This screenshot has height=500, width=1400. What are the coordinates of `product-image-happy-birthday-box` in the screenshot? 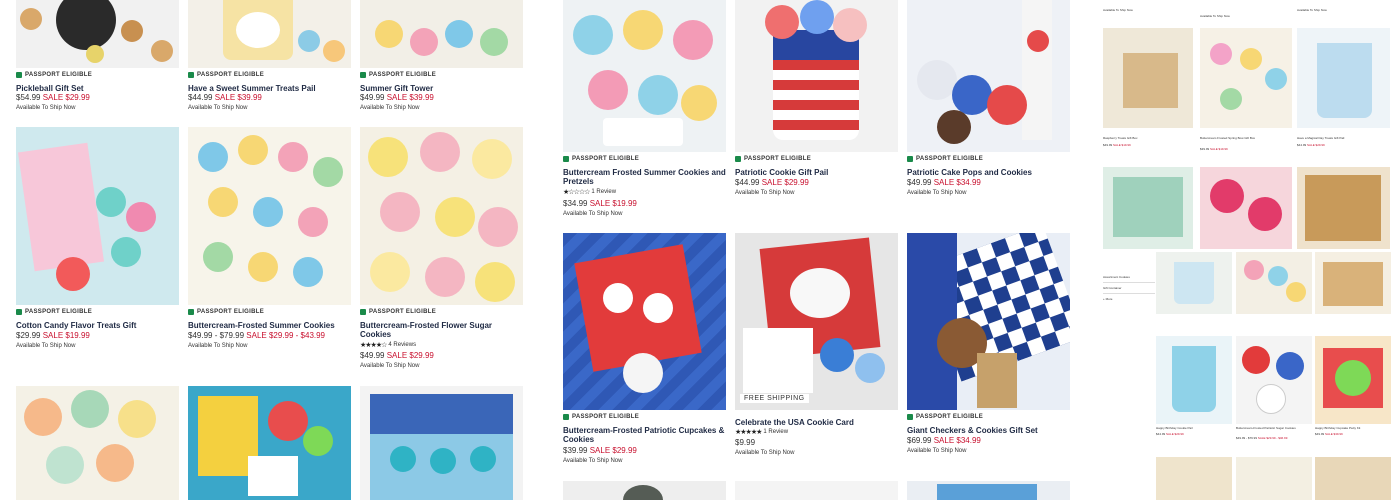 It's located at (441, 443).